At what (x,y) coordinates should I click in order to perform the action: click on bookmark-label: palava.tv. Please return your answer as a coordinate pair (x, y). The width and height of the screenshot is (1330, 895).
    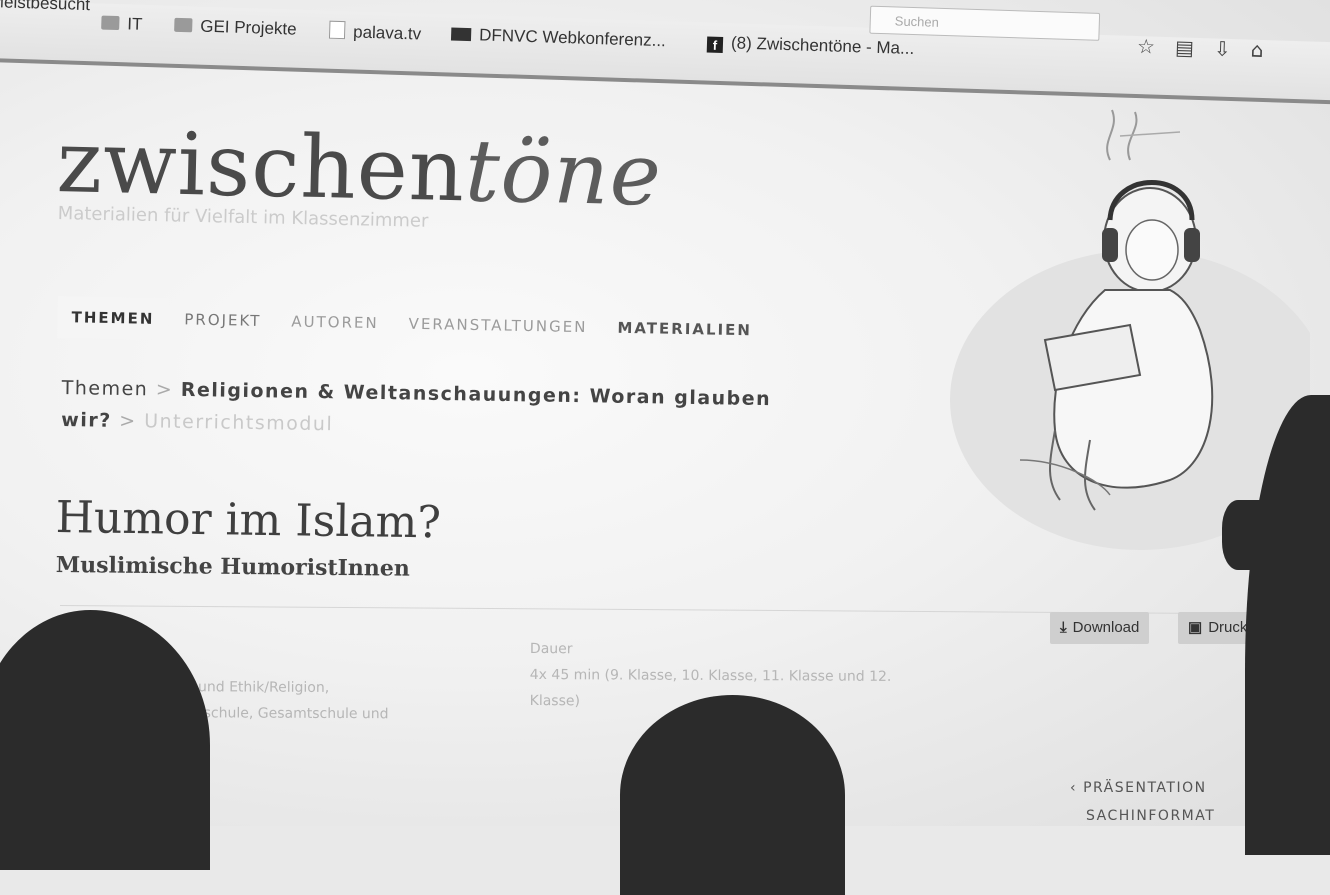
    Looking at the image, I should click on (387, 33).